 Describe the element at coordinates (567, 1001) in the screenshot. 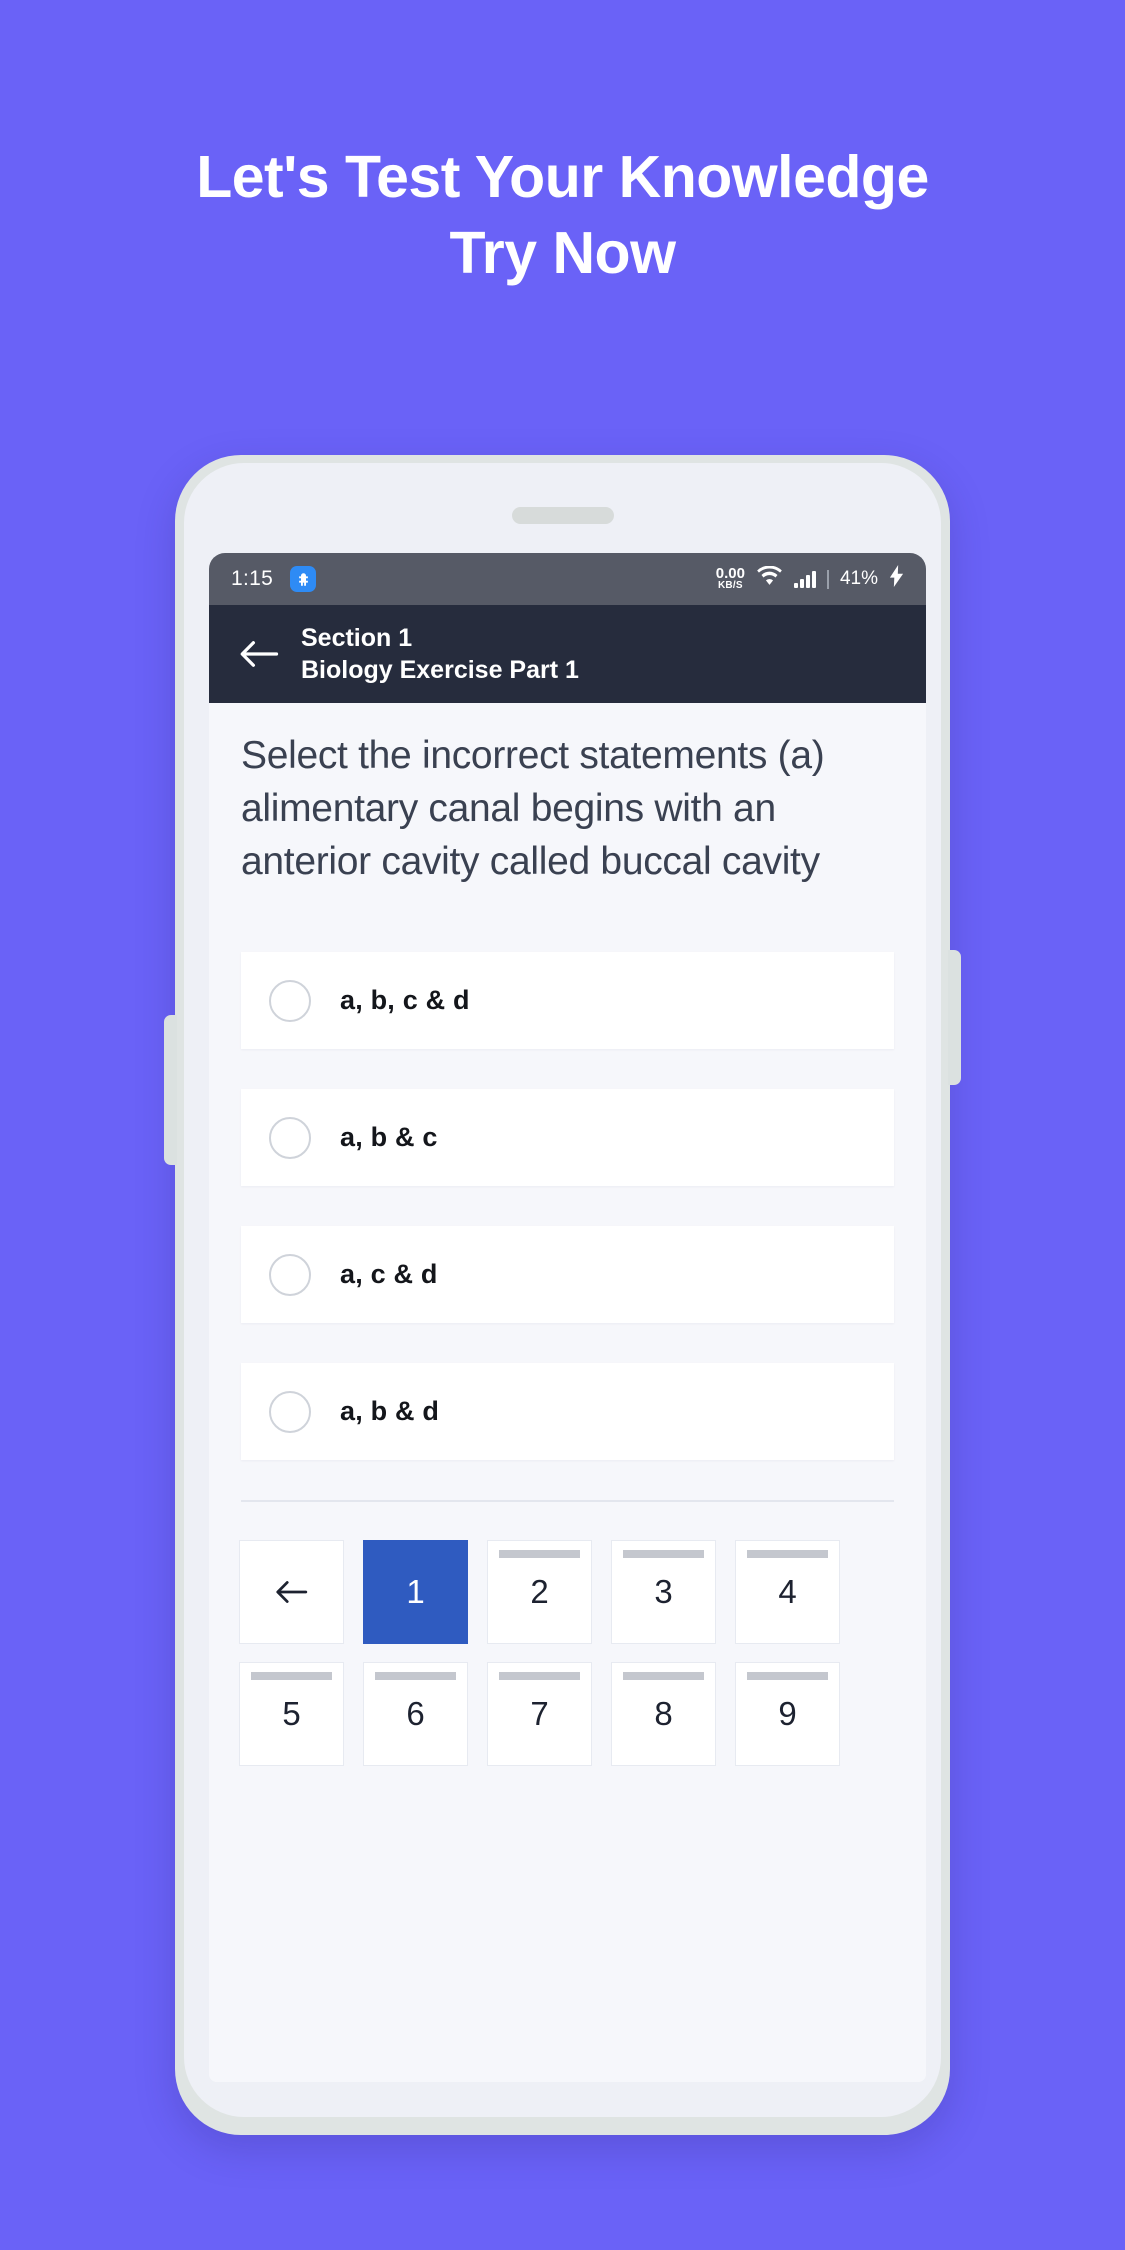

I see `answer-option: a, b, c & d` at that location.